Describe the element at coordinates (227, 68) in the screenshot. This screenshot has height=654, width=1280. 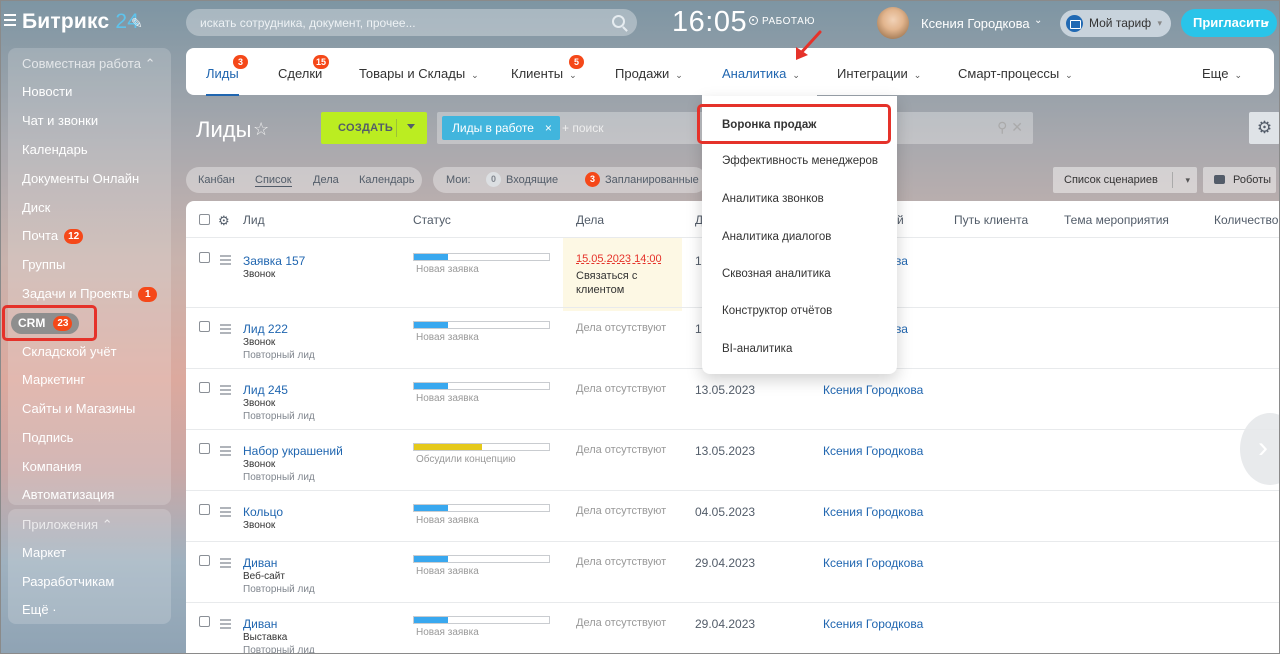
I see `tab-leads: Лиды 3` at that location.